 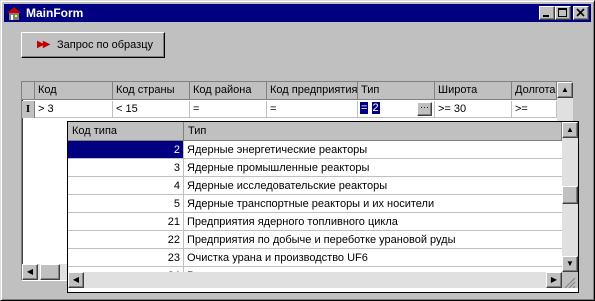 I want to click on cell-longitude: >=, so click(x=534, y=109).